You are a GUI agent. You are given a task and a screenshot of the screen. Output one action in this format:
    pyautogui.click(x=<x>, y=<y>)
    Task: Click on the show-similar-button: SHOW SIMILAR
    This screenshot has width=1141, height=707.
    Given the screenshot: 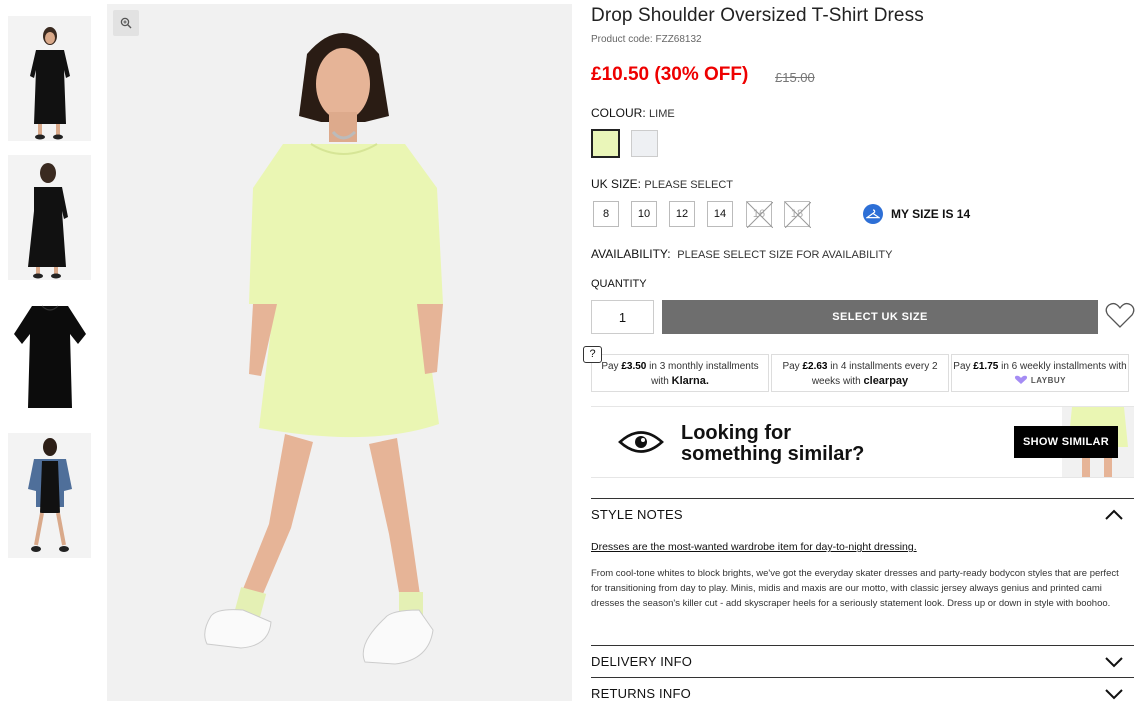 What is the action you would take?
    pyautogui.click(x=1066, y=442)
    